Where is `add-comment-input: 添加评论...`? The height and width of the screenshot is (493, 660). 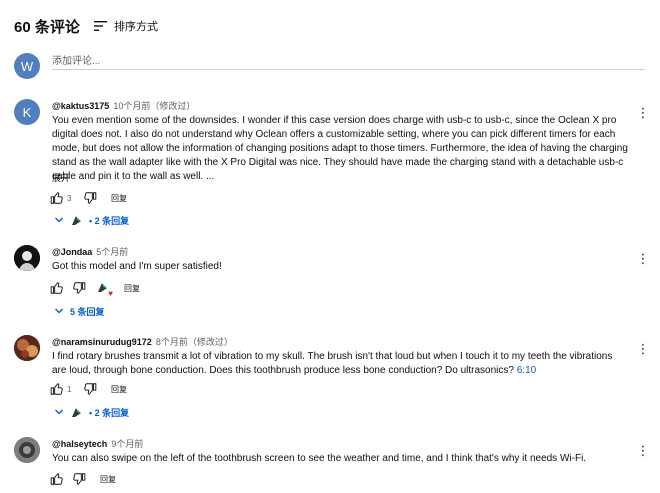
add-comment-input: 添加评论... is located at coordinates (348, 61).